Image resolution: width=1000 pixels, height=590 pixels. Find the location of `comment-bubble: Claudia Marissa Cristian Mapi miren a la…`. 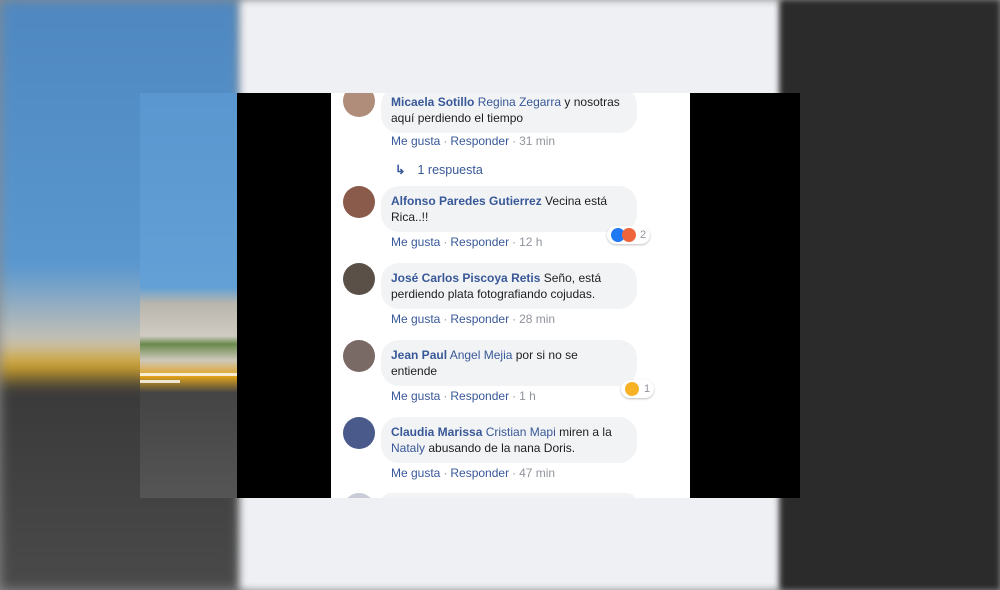

comment-bubble: Claudia Marissa Cristian Mapi miren a la… is located at coordinates (509, 440).